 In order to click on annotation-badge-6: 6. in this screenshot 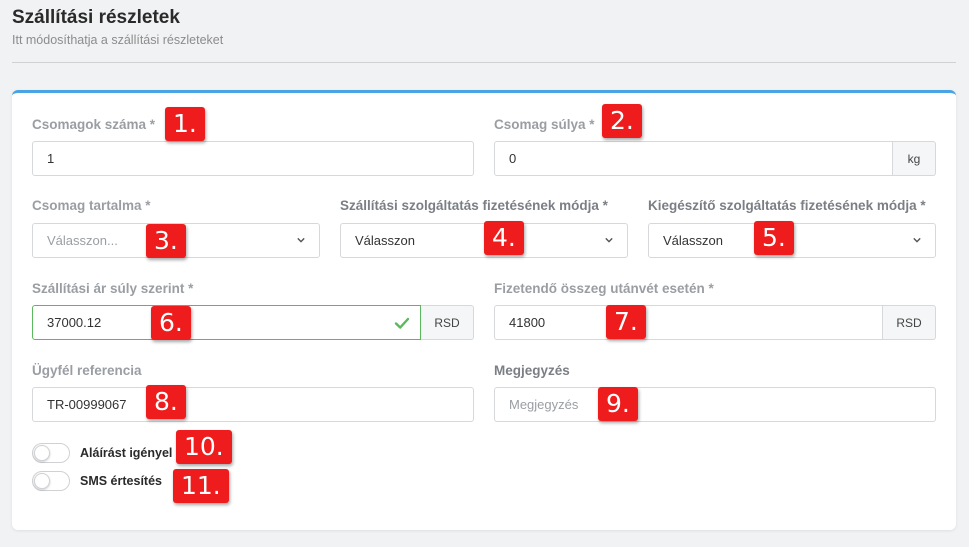, I will do `click(171, 323)`.